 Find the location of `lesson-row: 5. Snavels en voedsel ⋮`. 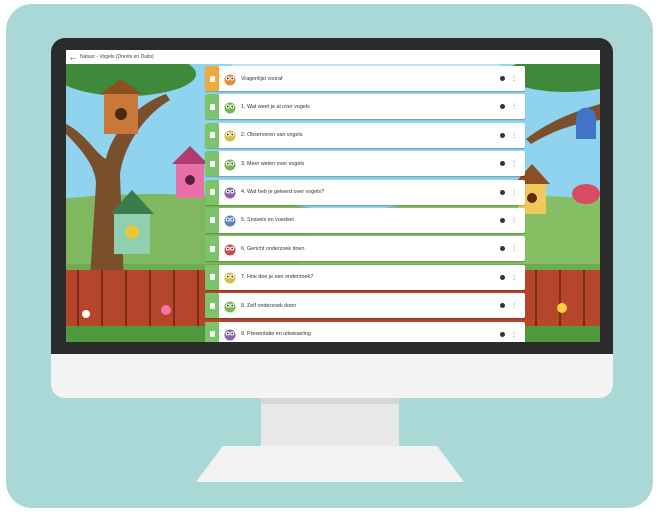

lesson-row: 5. Snavels en voedsel ⋮ is located at coordinates (365, 220).